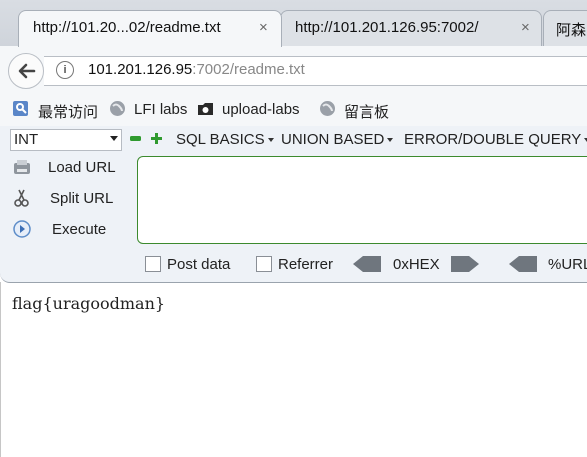 Image resolution: width=587 pixels, height=457 pixels. Describe the element at coordinates (140, 69) in the screenshot. I see `url-host: 101.201.126.95` at that location.